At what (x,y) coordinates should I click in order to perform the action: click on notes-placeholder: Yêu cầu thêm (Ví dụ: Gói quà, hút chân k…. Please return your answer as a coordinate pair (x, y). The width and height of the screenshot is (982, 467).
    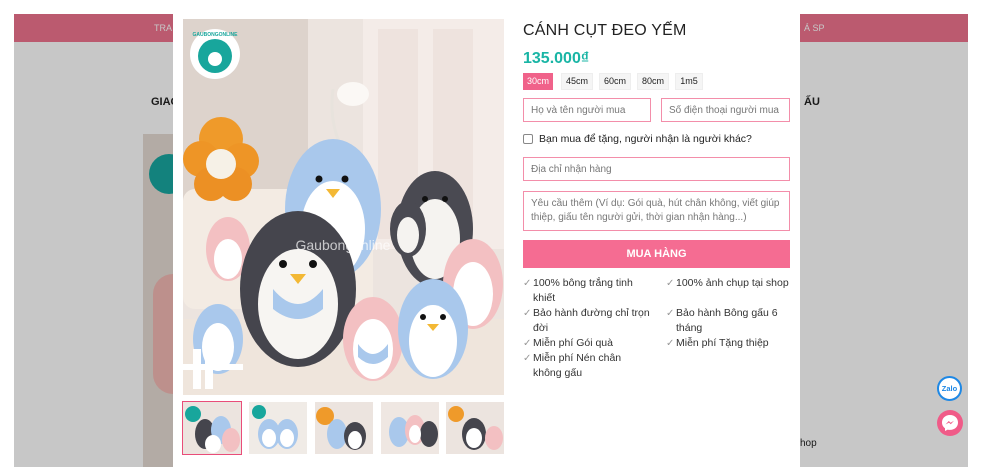
    Looking at the image, I should click on (655, 210).